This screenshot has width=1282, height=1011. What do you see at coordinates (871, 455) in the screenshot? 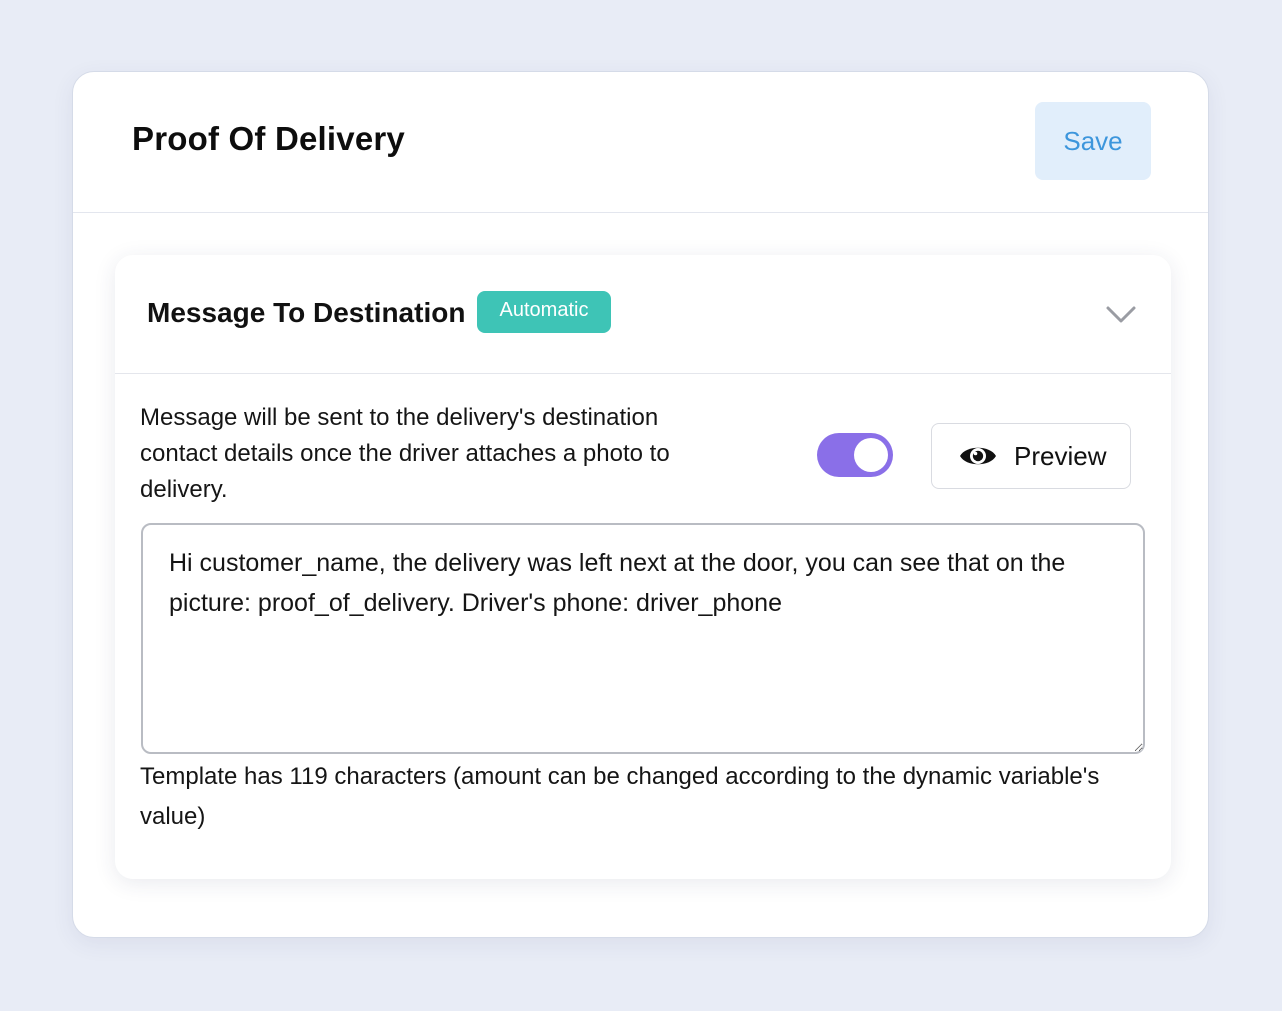
I see `toggle-knob` at bounding box center [871, 455].